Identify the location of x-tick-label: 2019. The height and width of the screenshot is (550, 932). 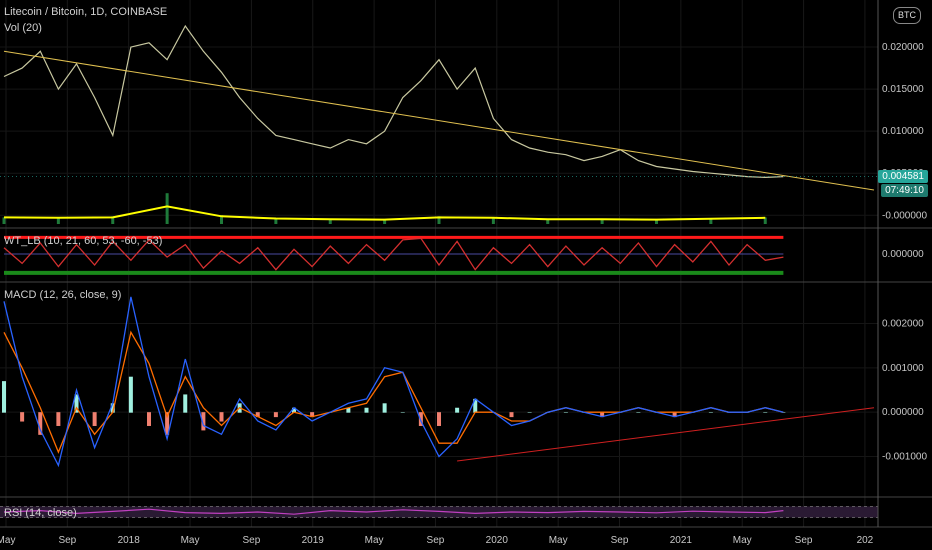
(313, 540).